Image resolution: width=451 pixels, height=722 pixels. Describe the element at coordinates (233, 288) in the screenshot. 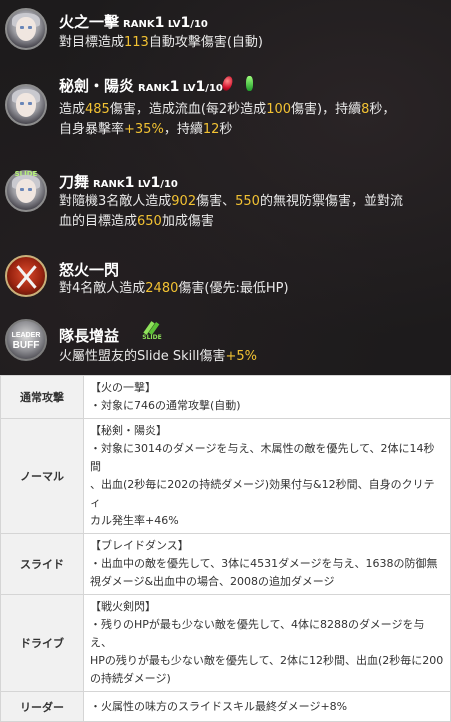

I see `description-text: 傷害(優先:最低HP)` at that location.